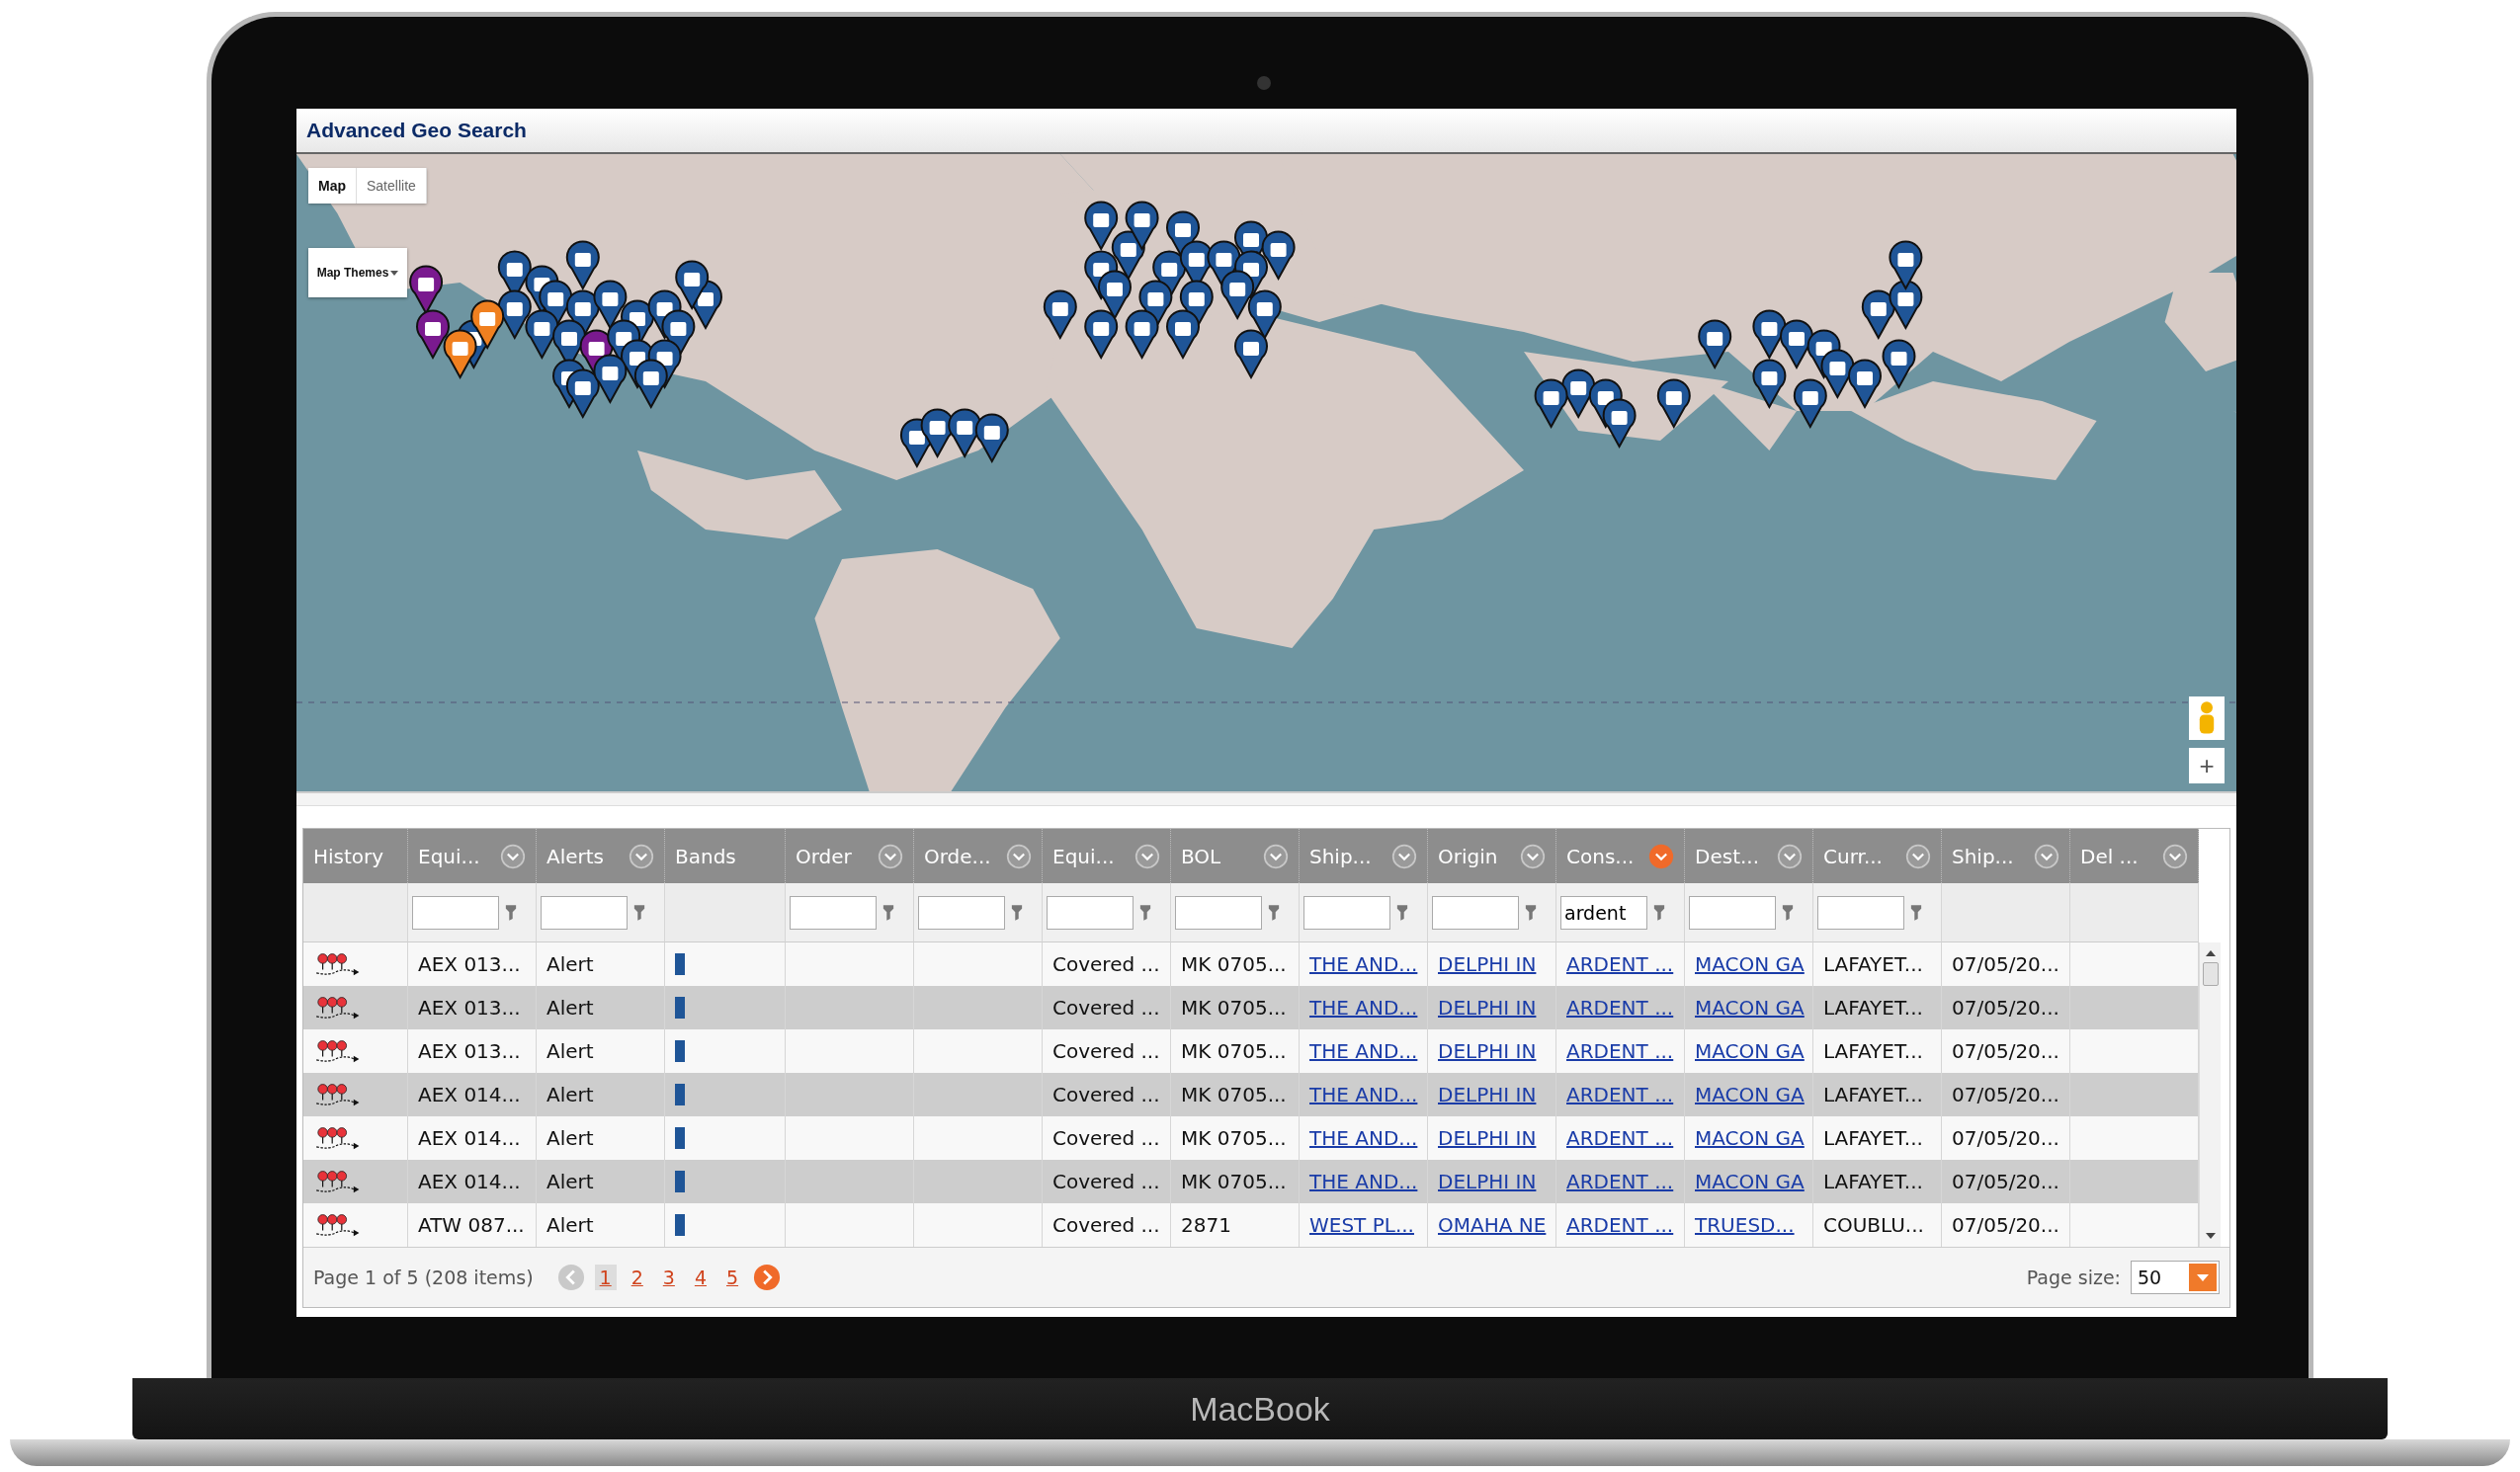 The height and width of the screenshot is (1472, 2520). What do you see at coordinates (2210, 1236) in the screenshot?
I see `scroll-down-icon` at bounding box center [2210, 1236].